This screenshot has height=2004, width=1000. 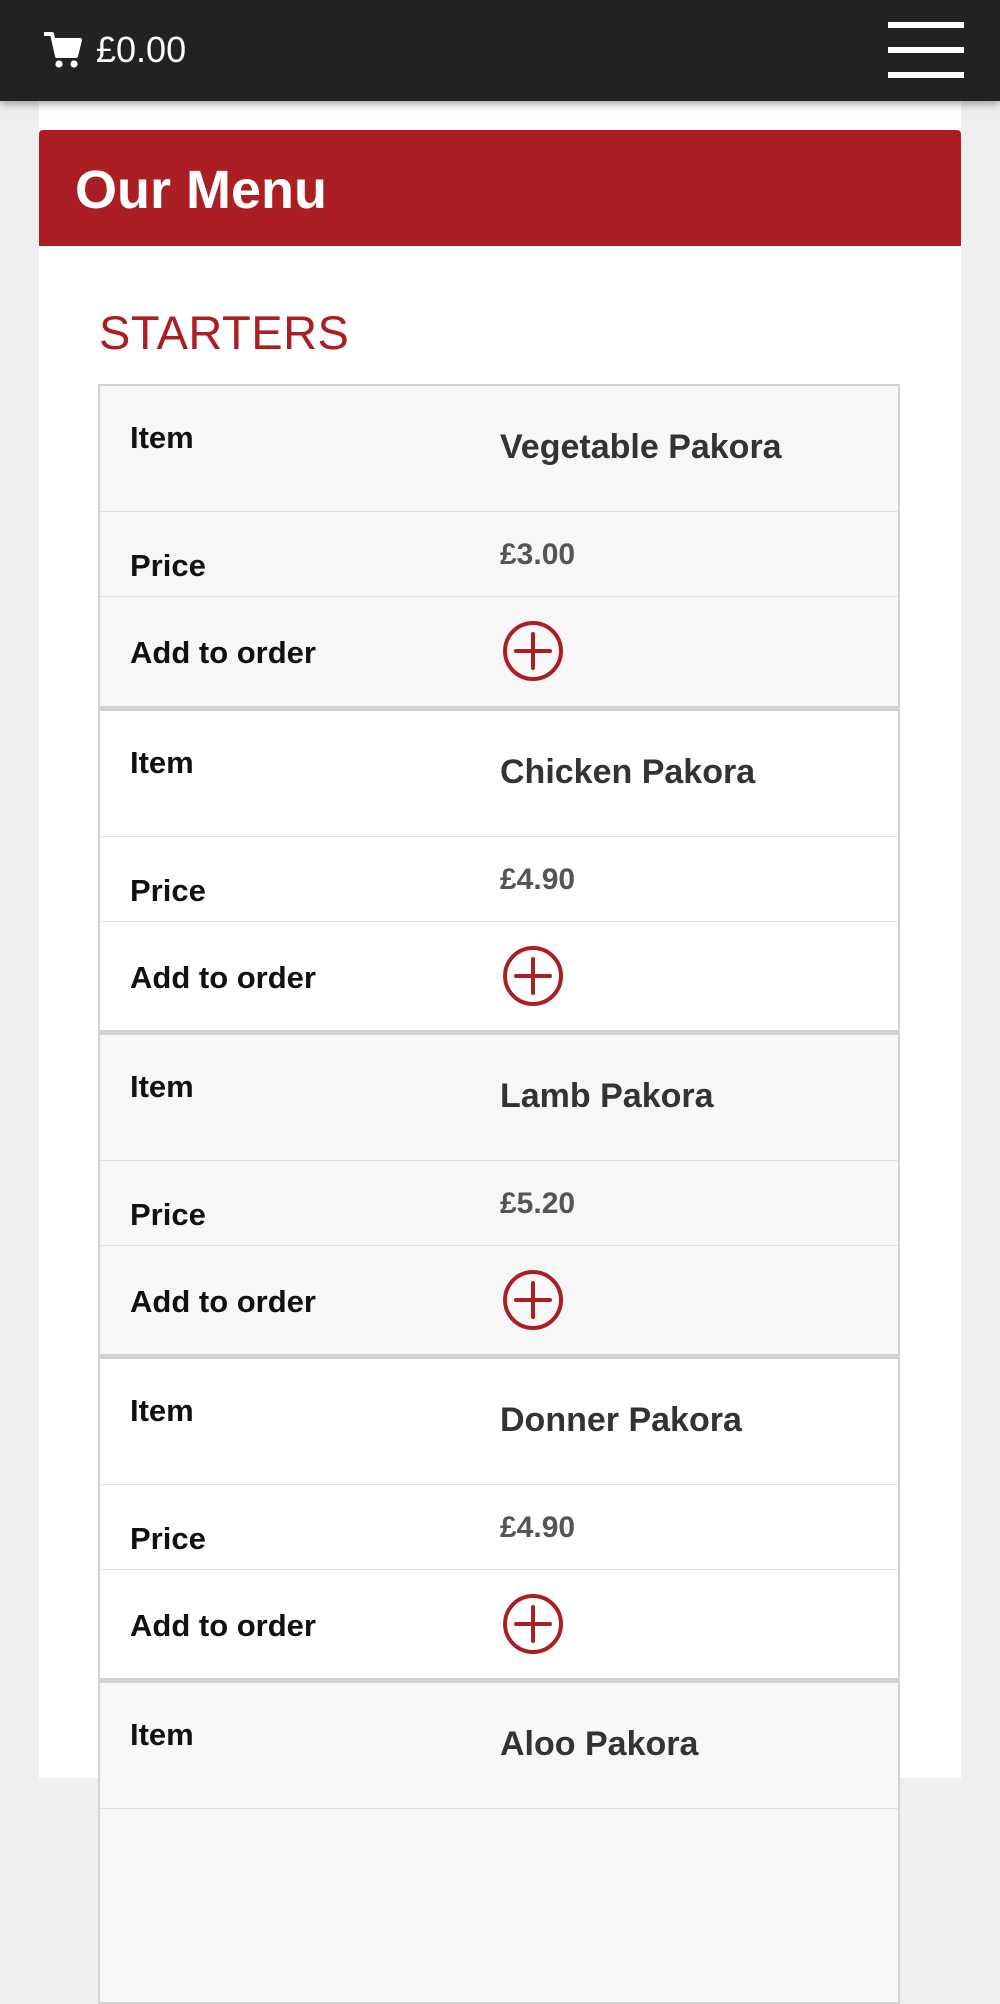 I want to click on item-price: £5.20, so click(x=538, y=1203).